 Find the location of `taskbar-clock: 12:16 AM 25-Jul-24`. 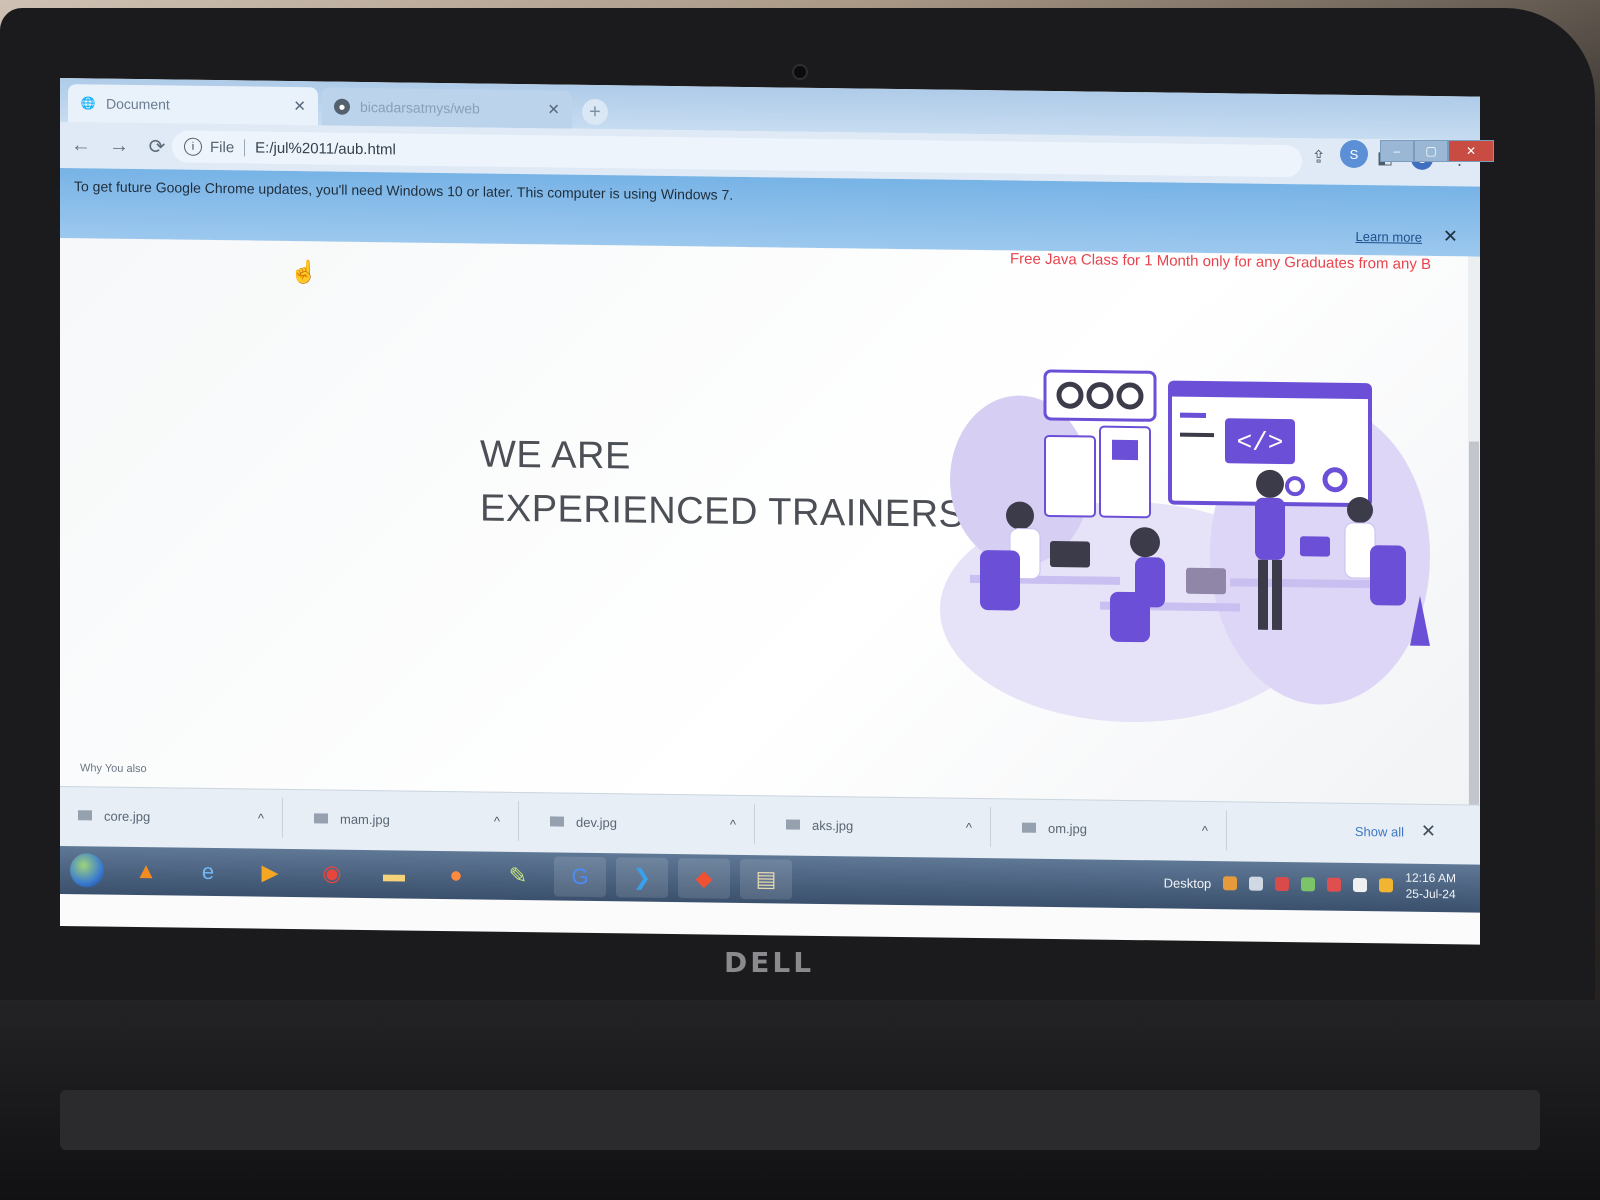

taskbar-clock: 12:16 AM 25-Jul-24 is located at coordinates (1430, 886).